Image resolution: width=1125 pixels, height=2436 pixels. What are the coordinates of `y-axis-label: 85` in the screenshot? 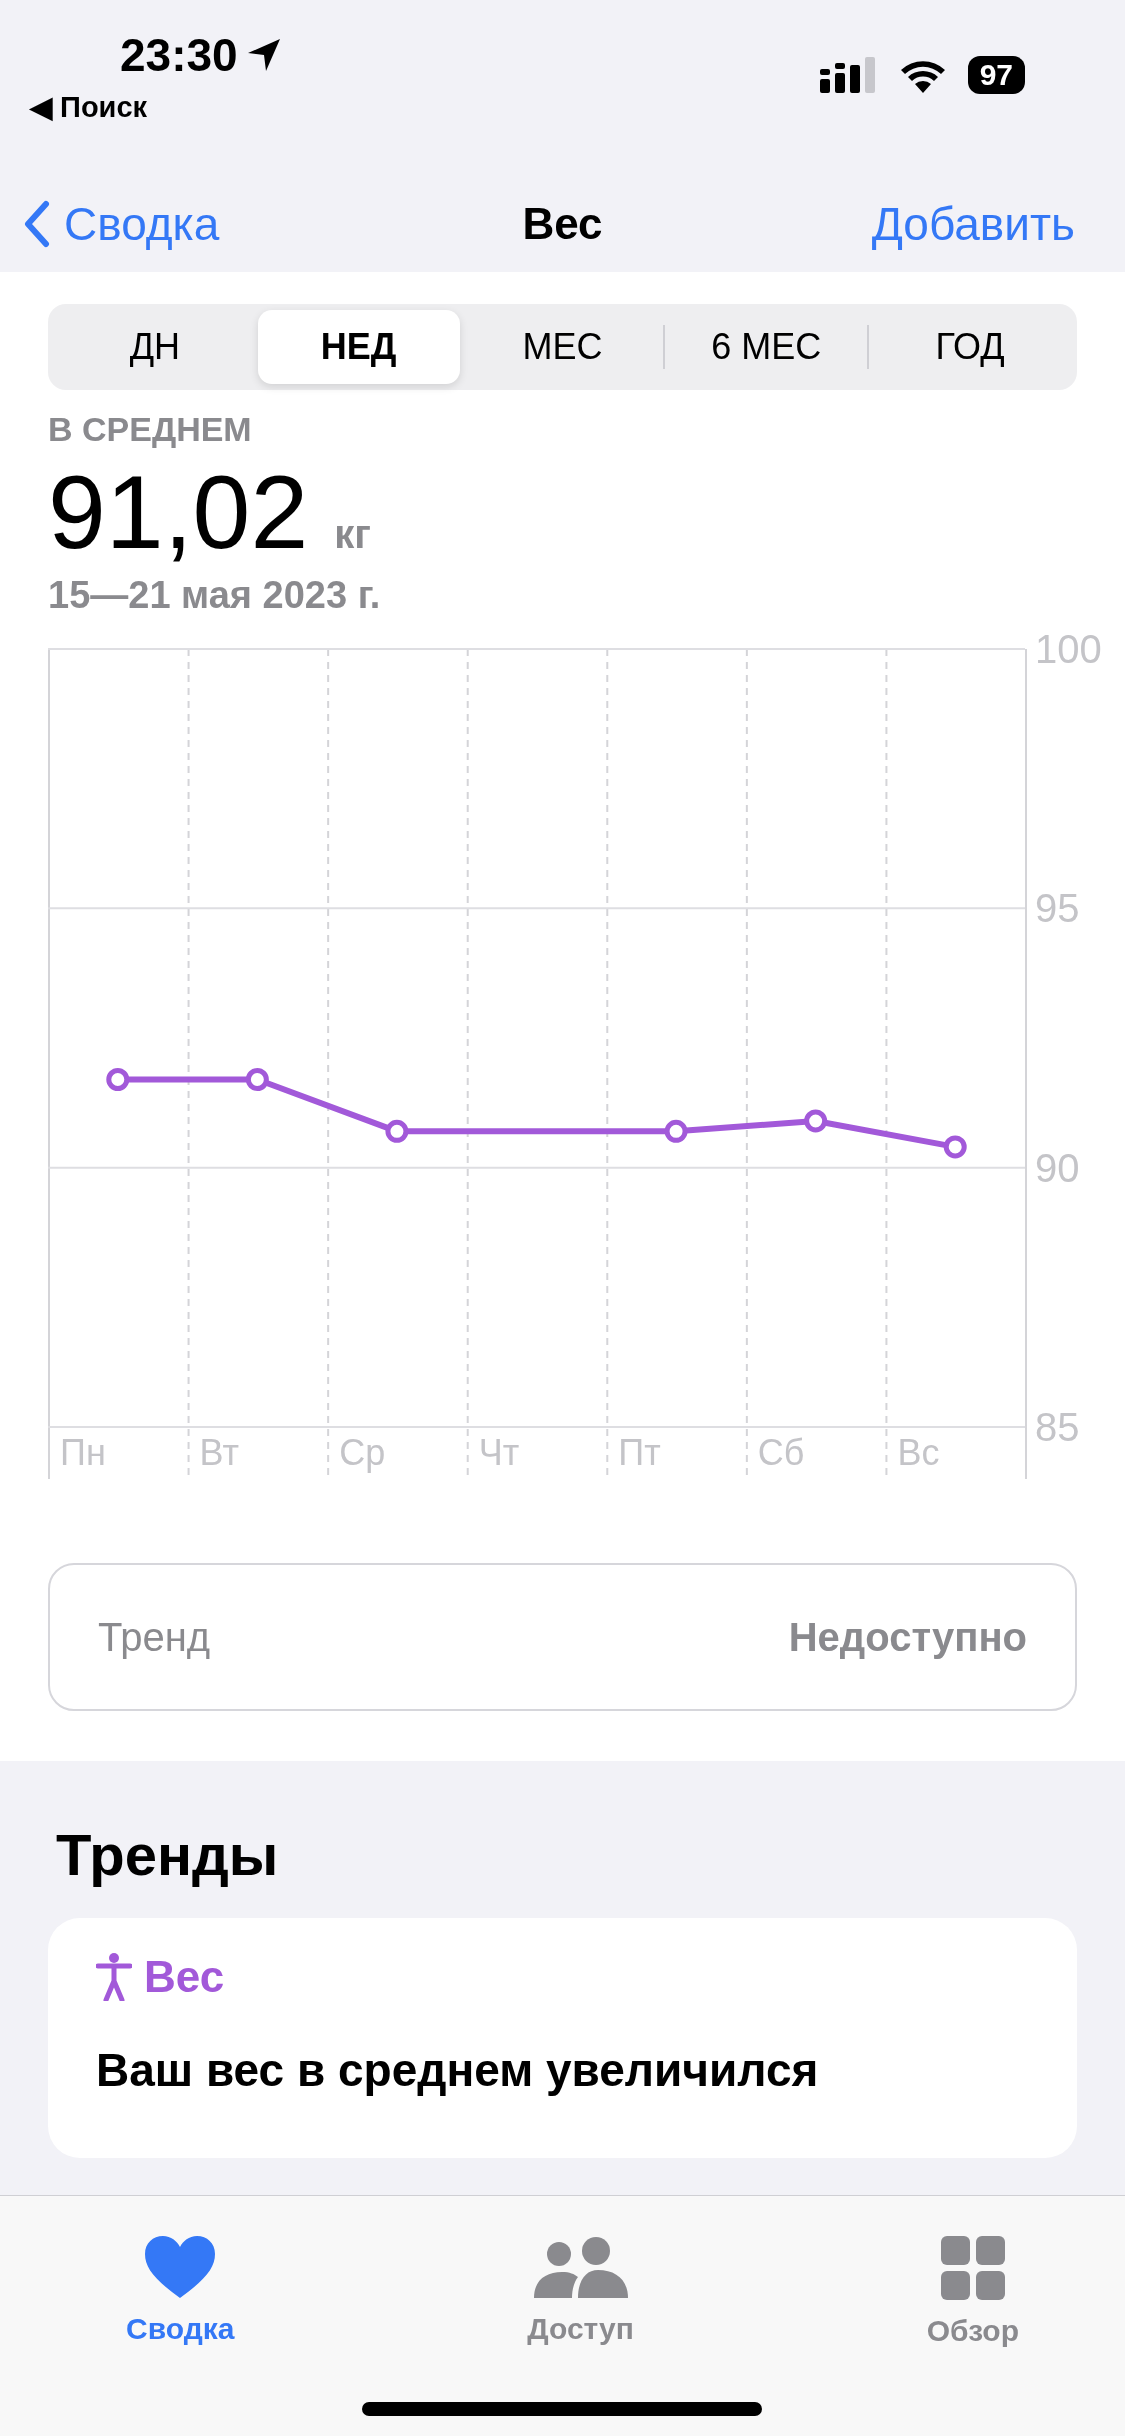 It's located at (1057, 1427).